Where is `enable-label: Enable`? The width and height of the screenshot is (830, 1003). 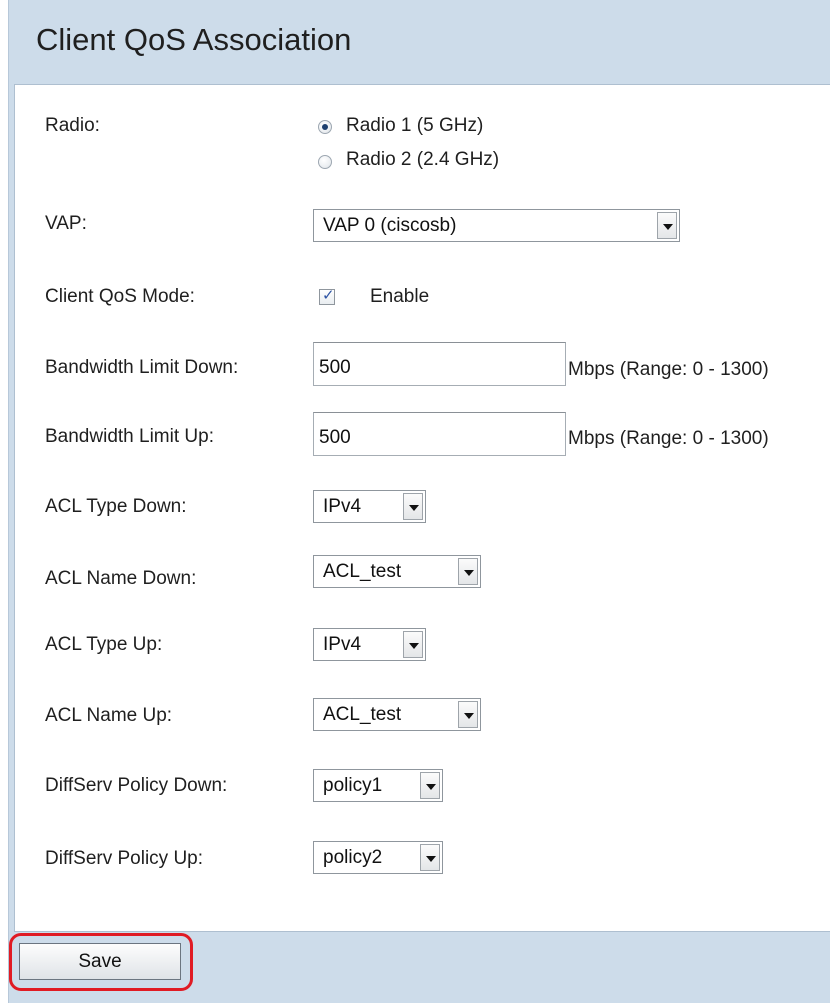 enable-label: Enable is located at coordinates (400, 296).